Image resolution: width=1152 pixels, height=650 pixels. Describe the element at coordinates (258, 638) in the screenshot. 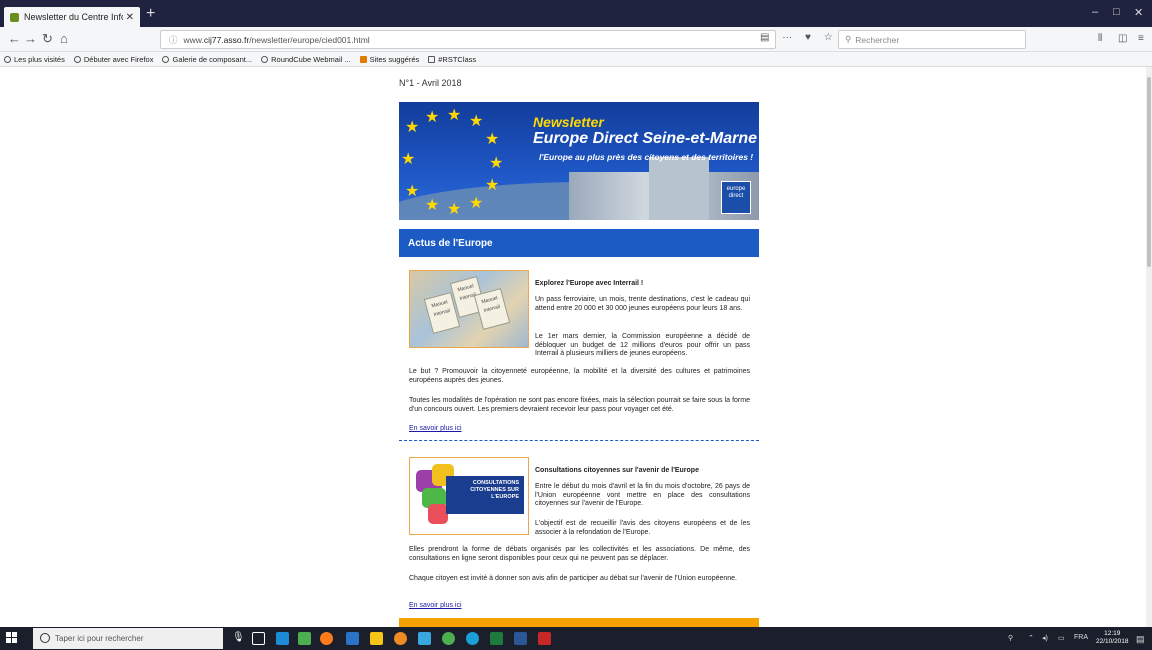

I see `task-view-icon` at that location.